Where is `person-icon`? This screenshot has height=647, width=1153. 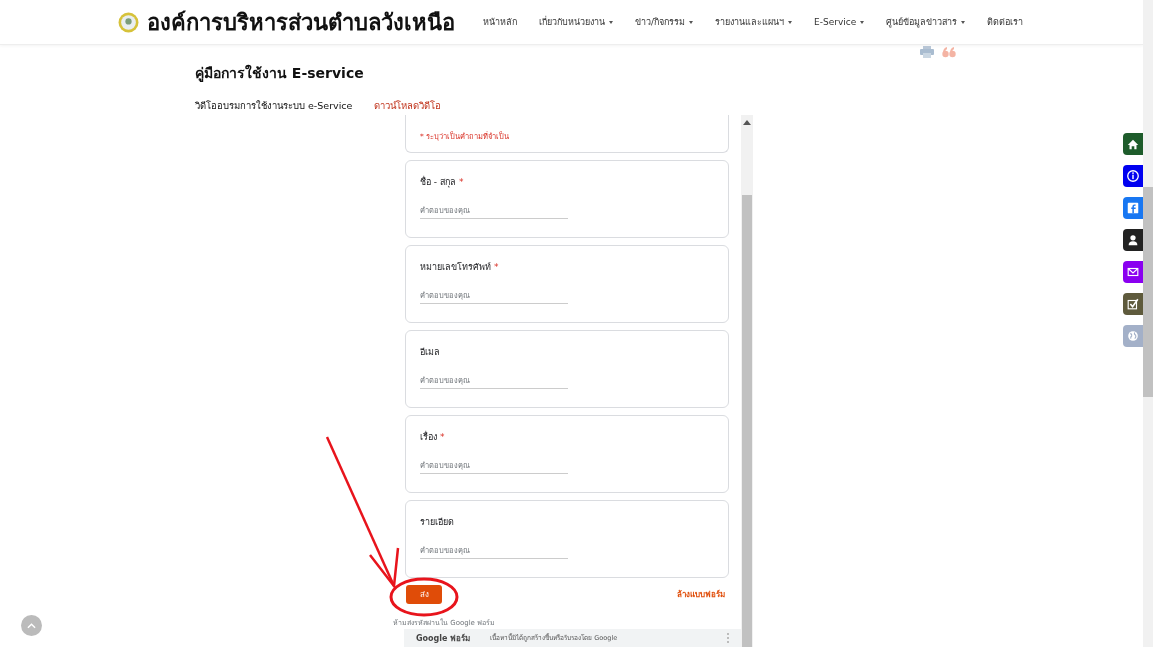
person-icon is located at coordinates (1133, 240).